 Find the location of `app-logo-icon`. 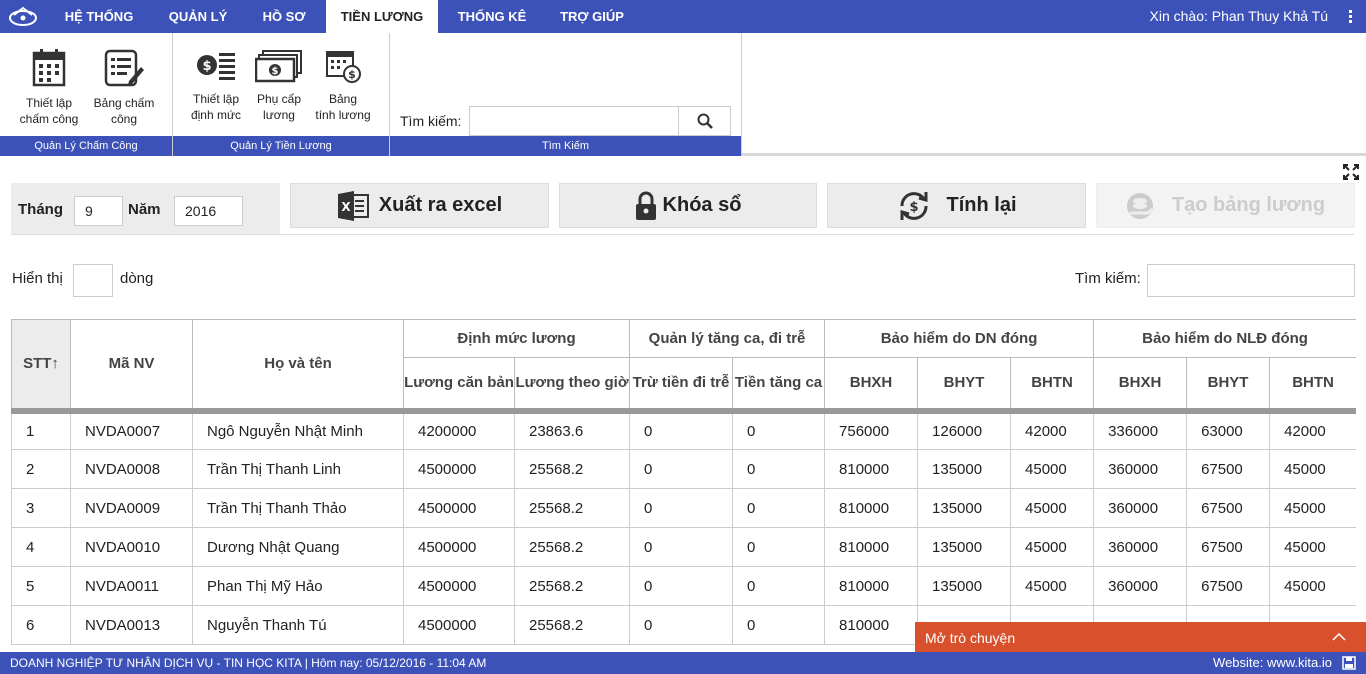

app-logo-icon is located at coordinates (23, 16).